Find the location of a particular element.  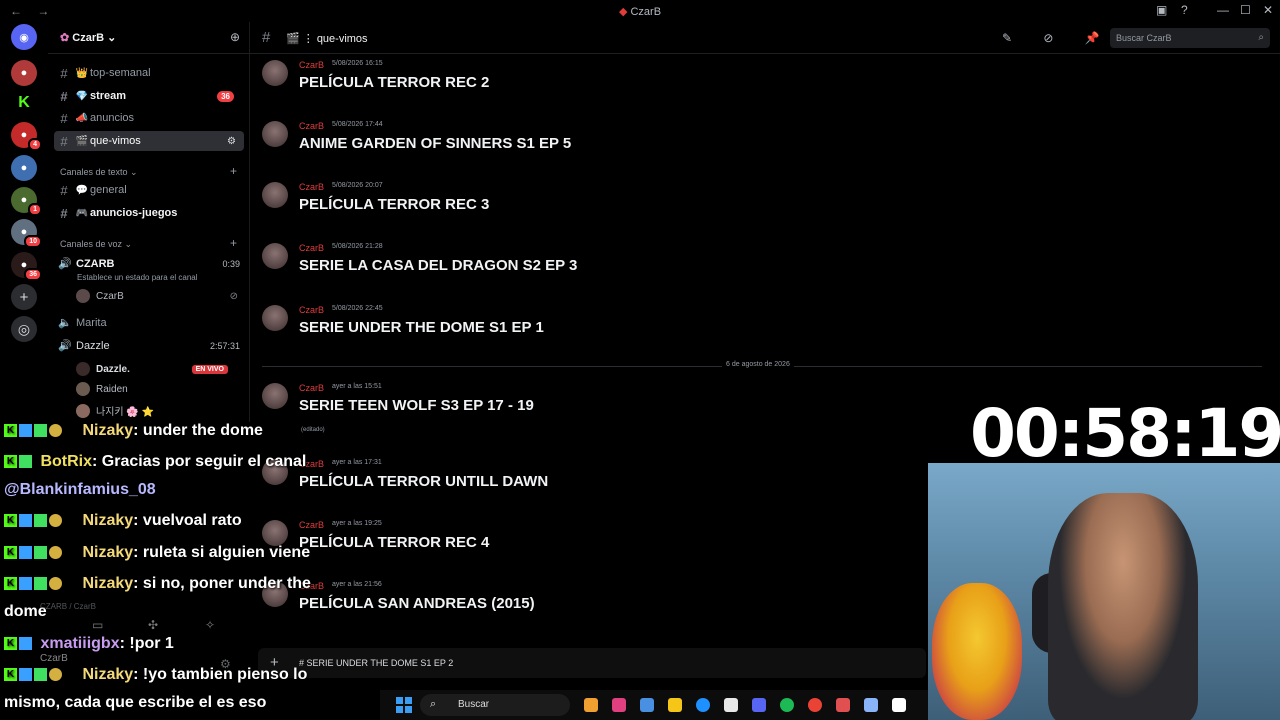

app-discord-icon is located at coordinates (759, 705).